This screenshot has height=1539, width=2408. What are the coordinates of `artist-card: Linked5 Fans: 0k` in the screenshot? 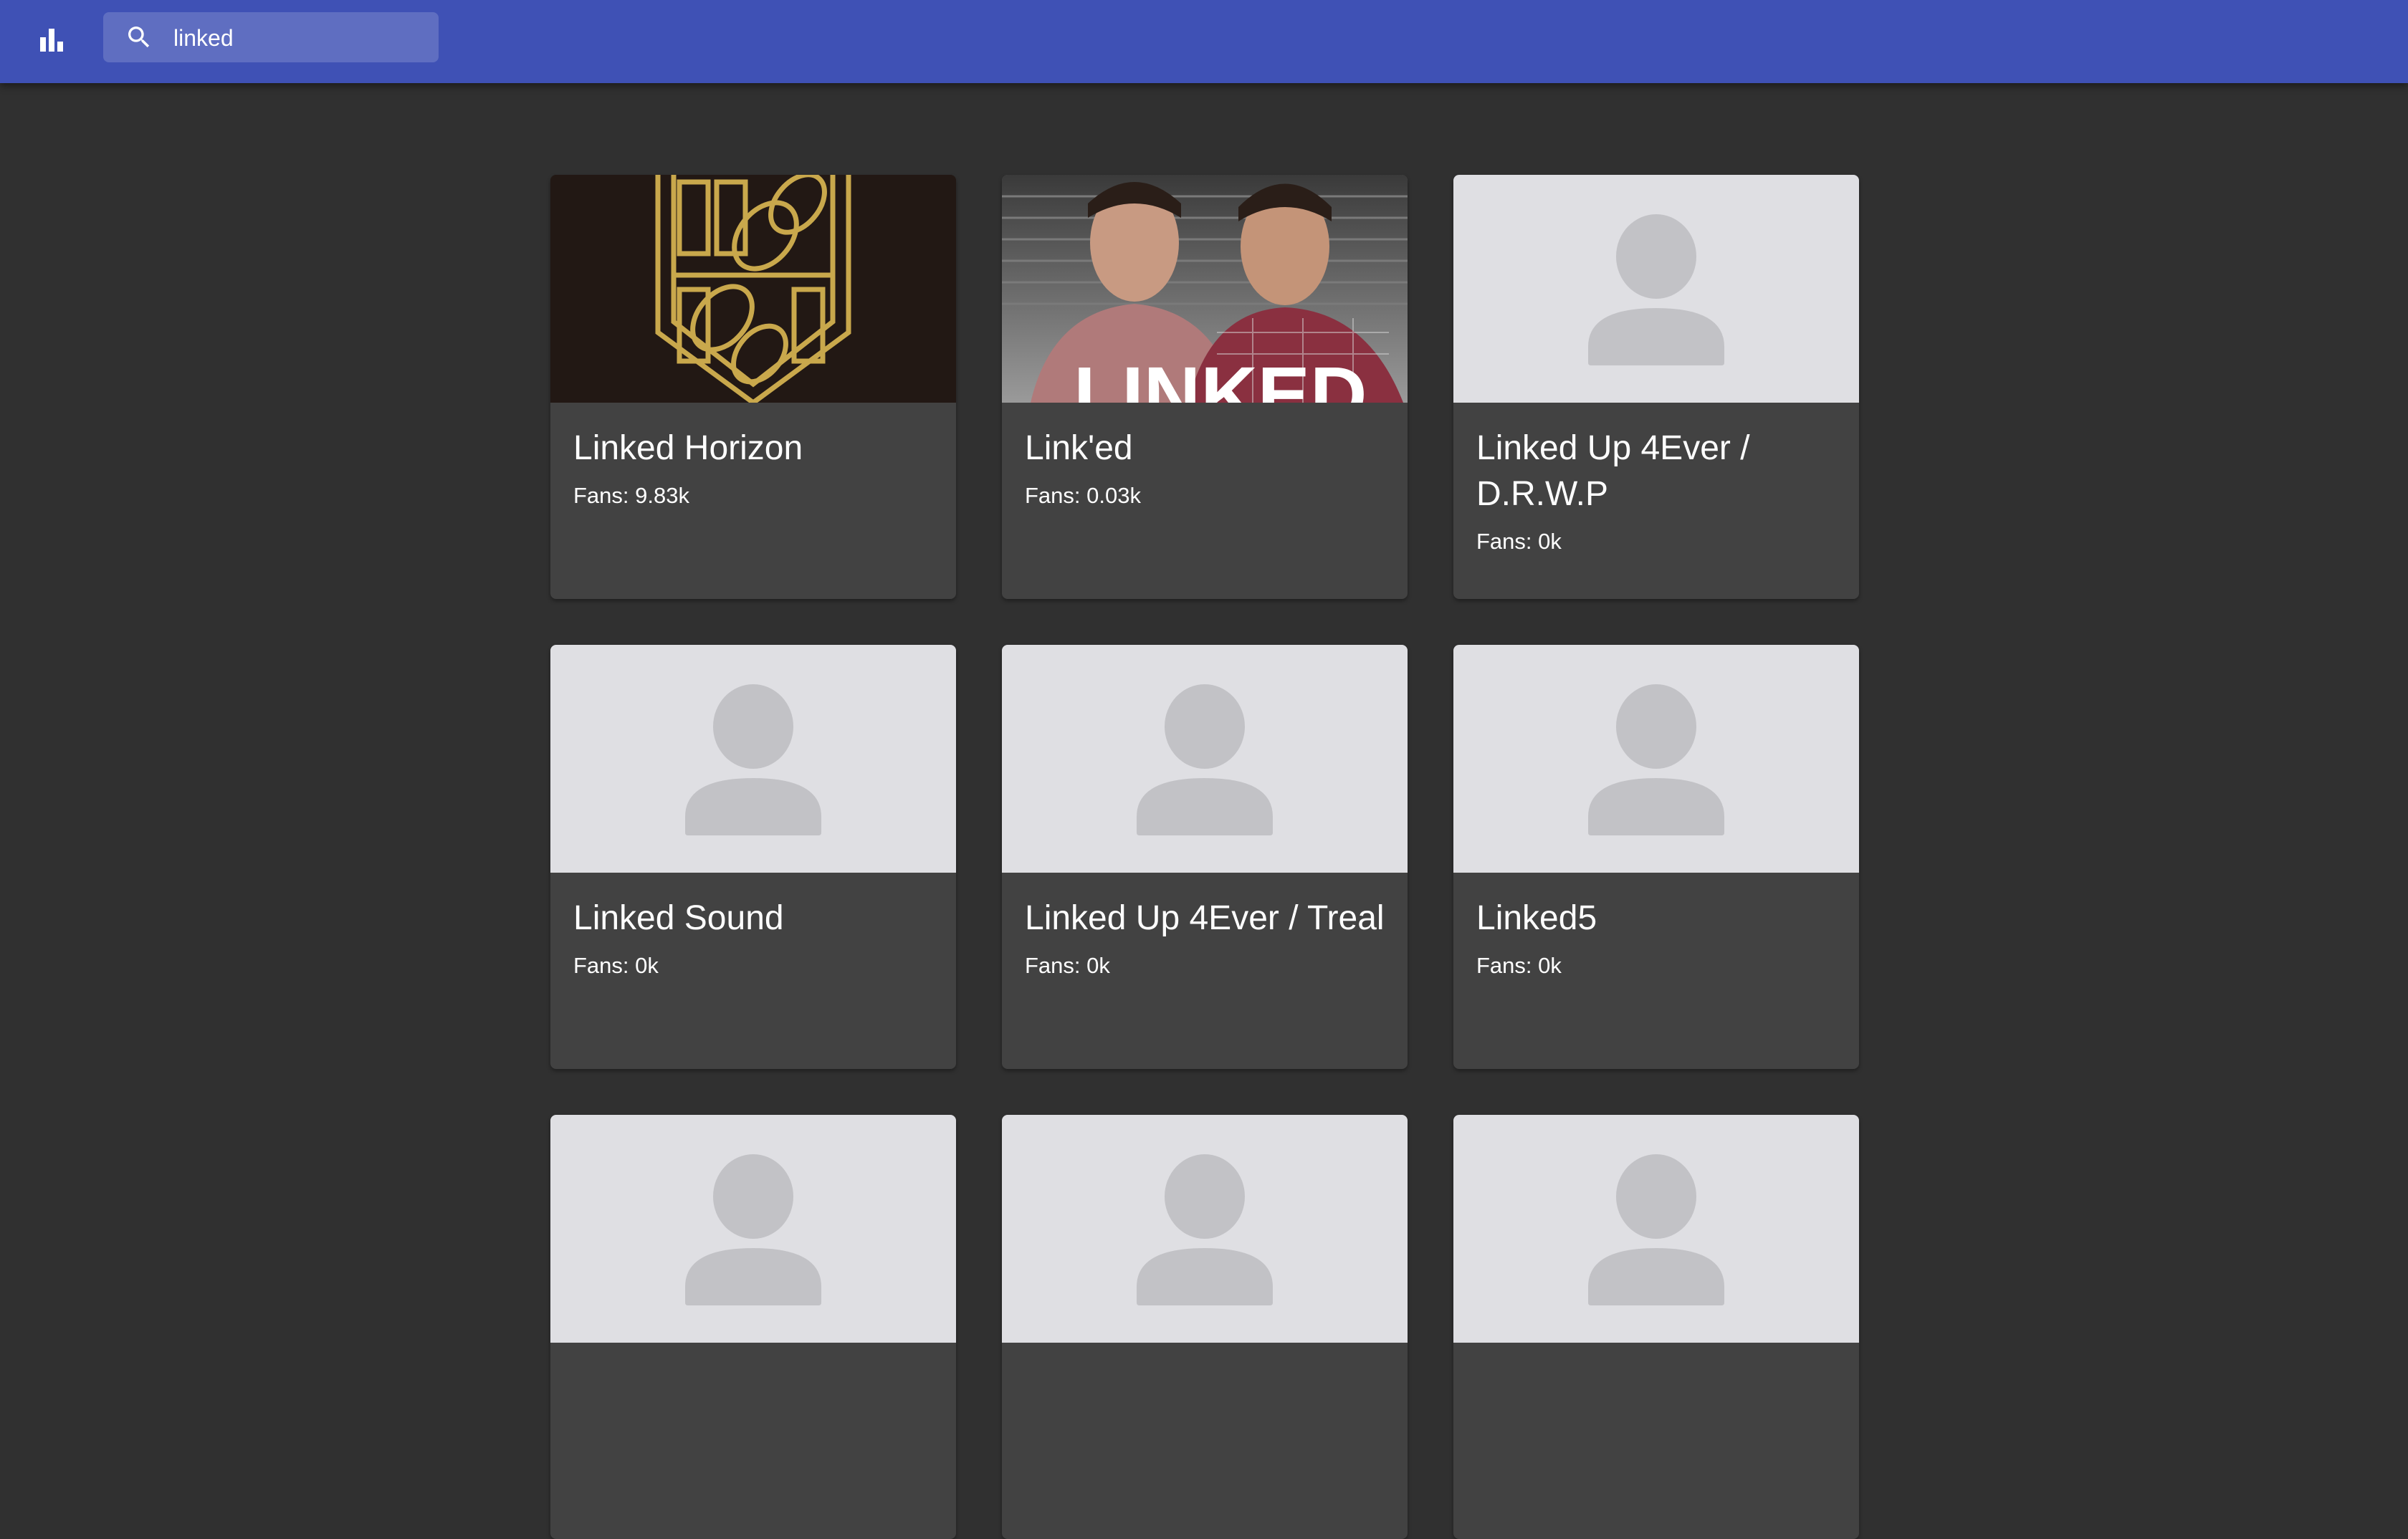 It's located at (1656, 857).